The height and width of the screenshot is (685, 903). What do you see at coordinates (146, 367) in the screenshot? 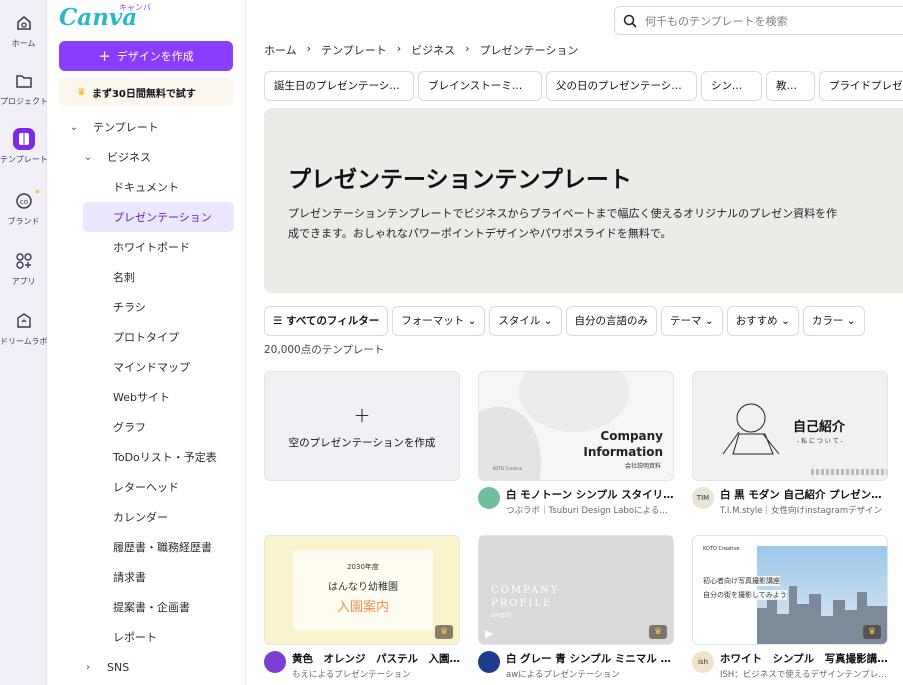
I see `sidebar-tree-item: マインドマップ` at bounding box center [146, 367].